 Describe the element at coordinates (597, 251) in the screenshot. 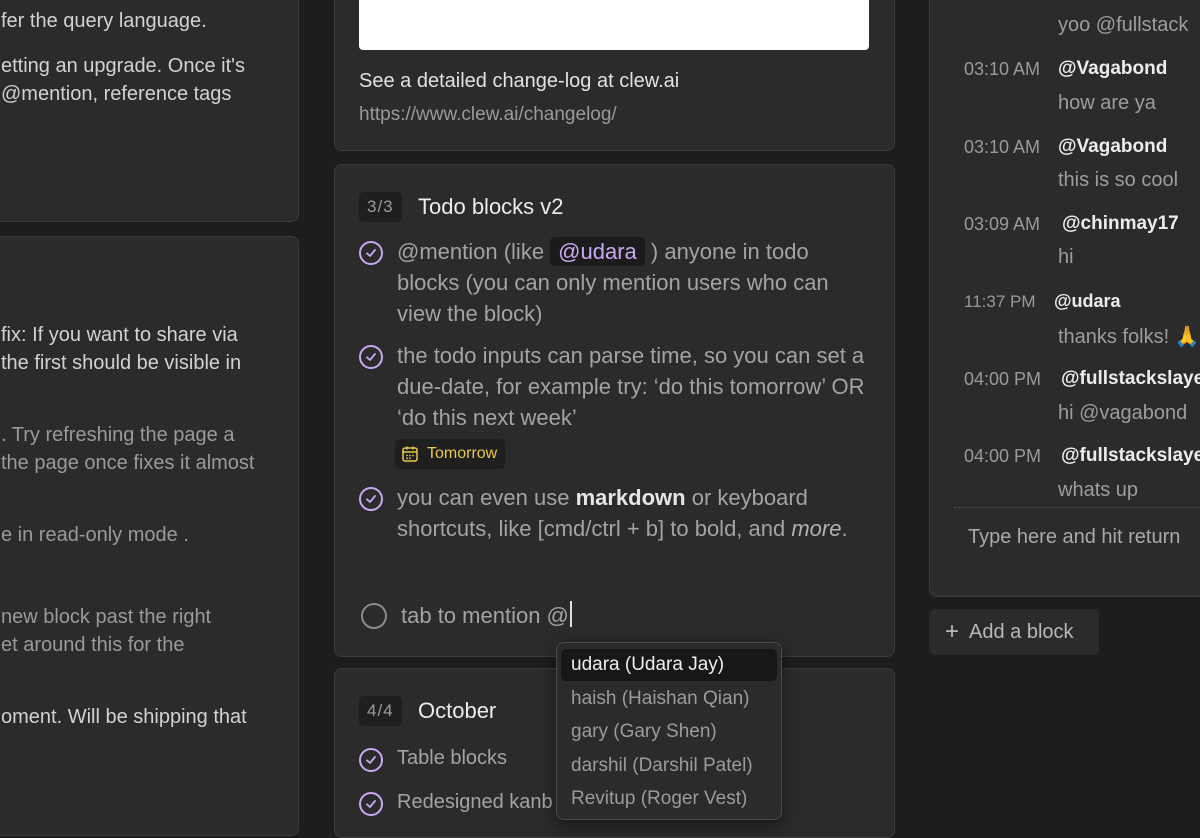

I see `mention-chip: @udara` at that location.